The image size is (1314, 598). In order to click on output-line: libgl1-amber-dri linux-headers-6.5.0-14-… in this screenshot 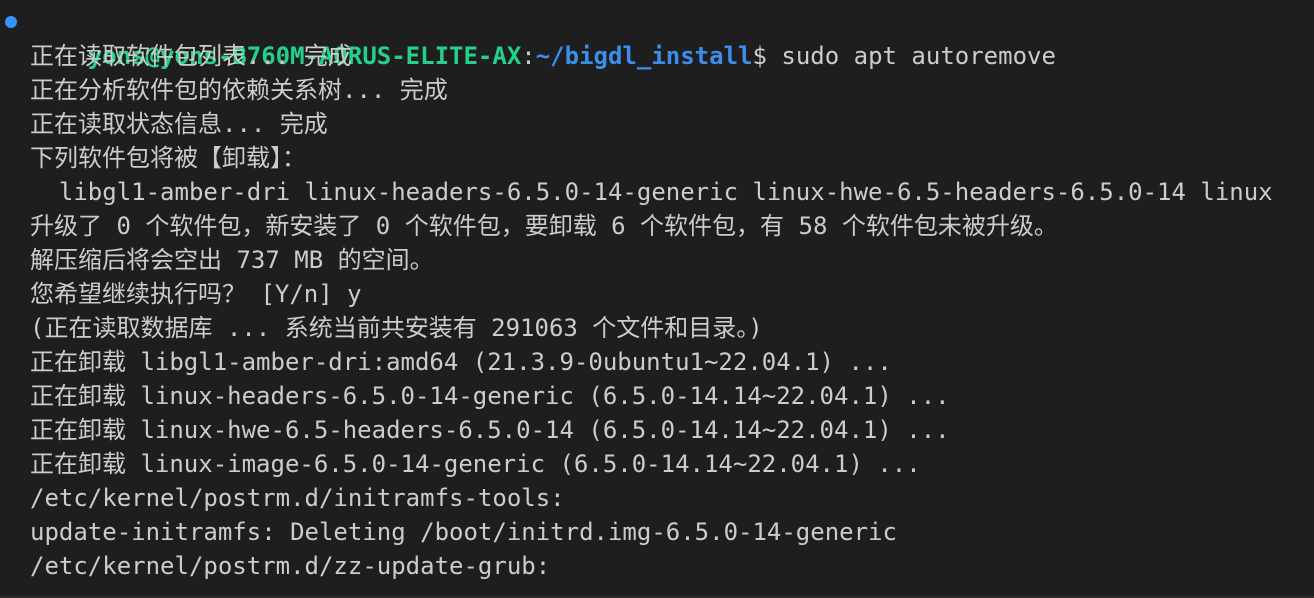, I will do `click(651, 192)`.